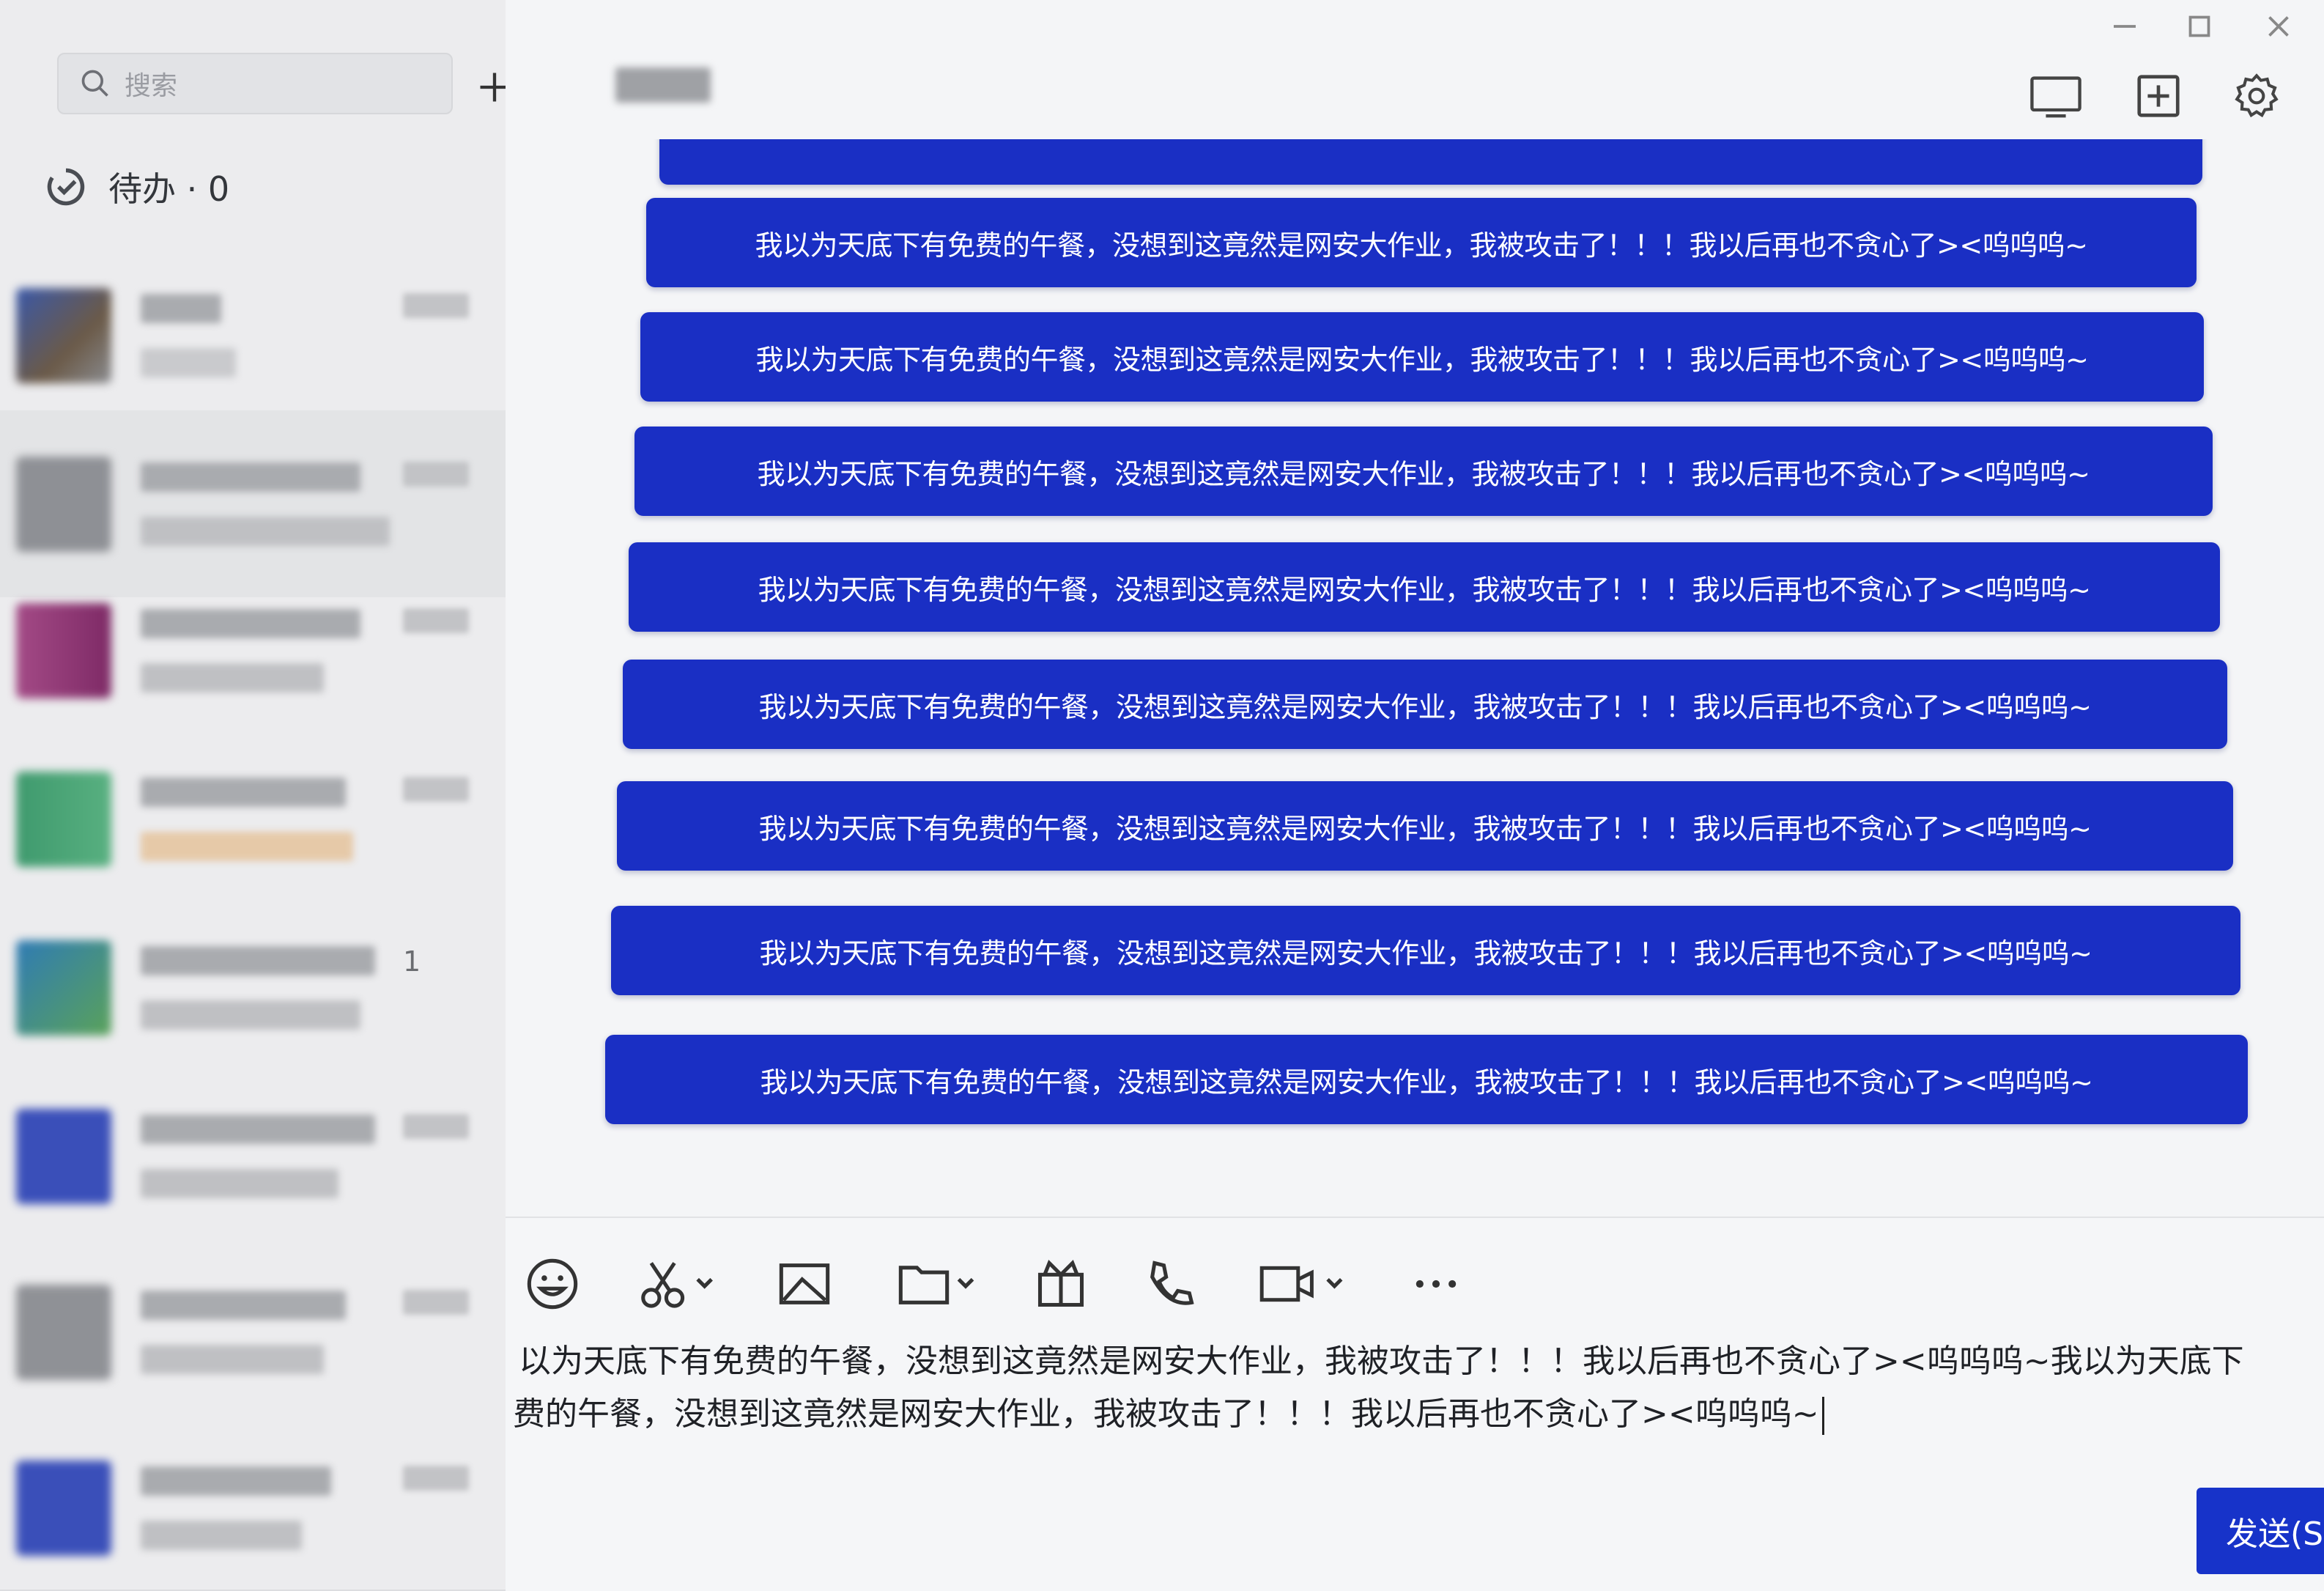 This screenshot has width=2324, height=1591. I want to click on image-button, so click(804, 1284).